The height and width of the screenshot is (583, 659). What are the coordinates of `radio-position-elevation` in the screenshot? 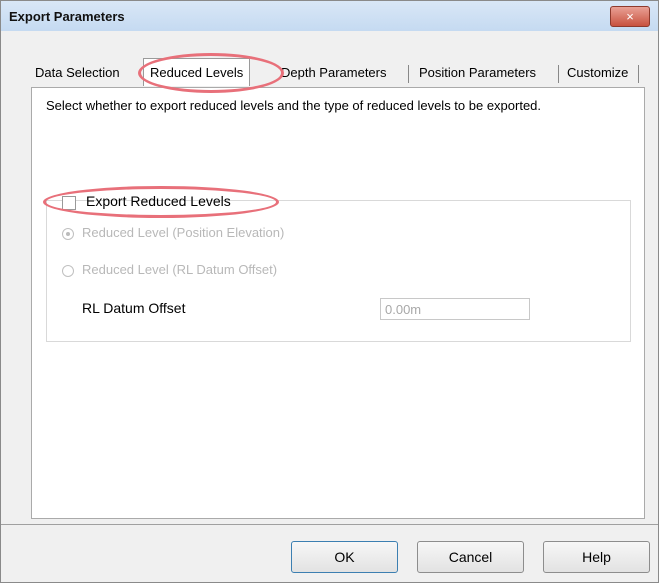 It's located at (68, 234).